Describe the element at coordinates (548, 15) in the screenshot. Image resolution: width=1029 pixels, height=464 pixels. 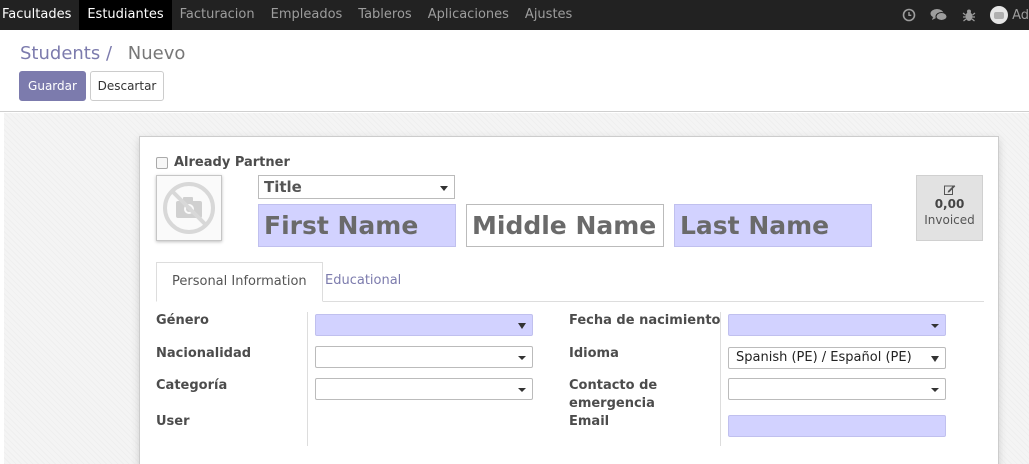
I see `menu-ajustes: Ajustes` at that location.